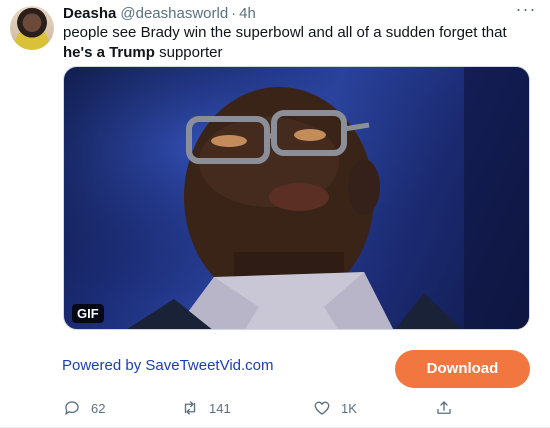  I want to click on share-button, so click(444, 408).